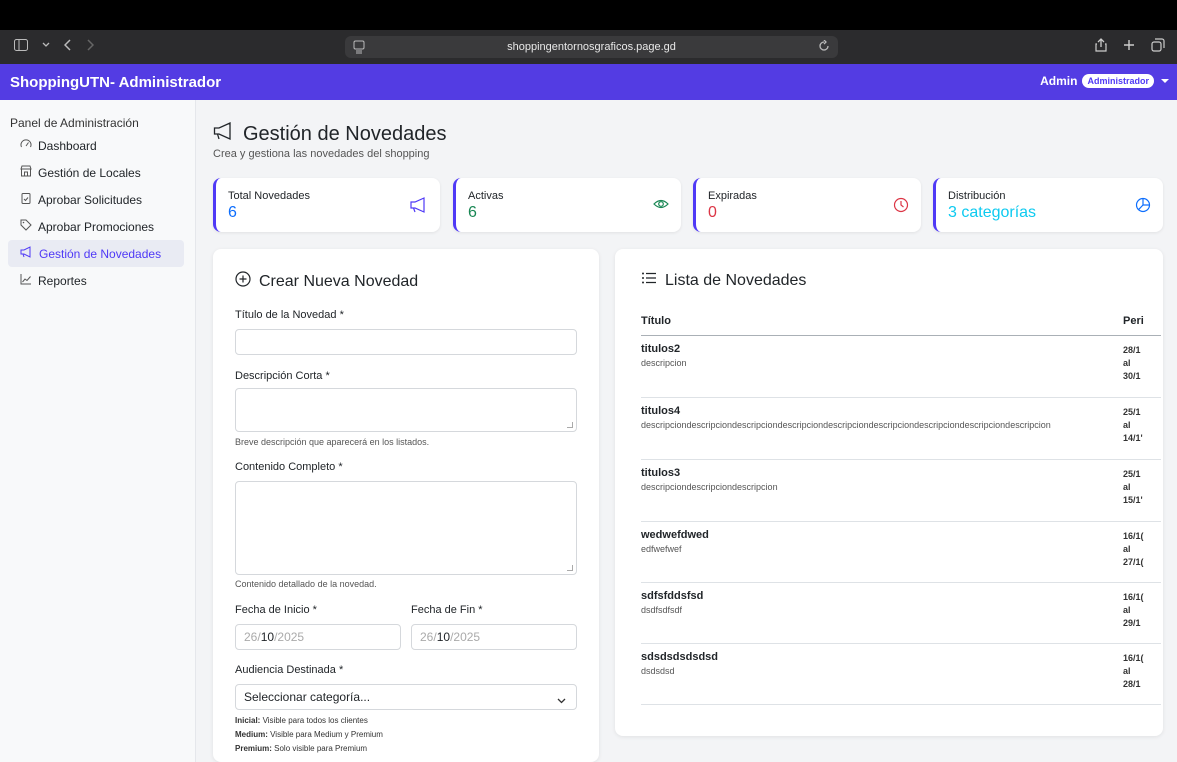 Image resolution: width=1177 pixels, height=762 pixels. Describe the element at coordinates (467, 637) in the screenshot. I see `date-year: 2025` at that location.